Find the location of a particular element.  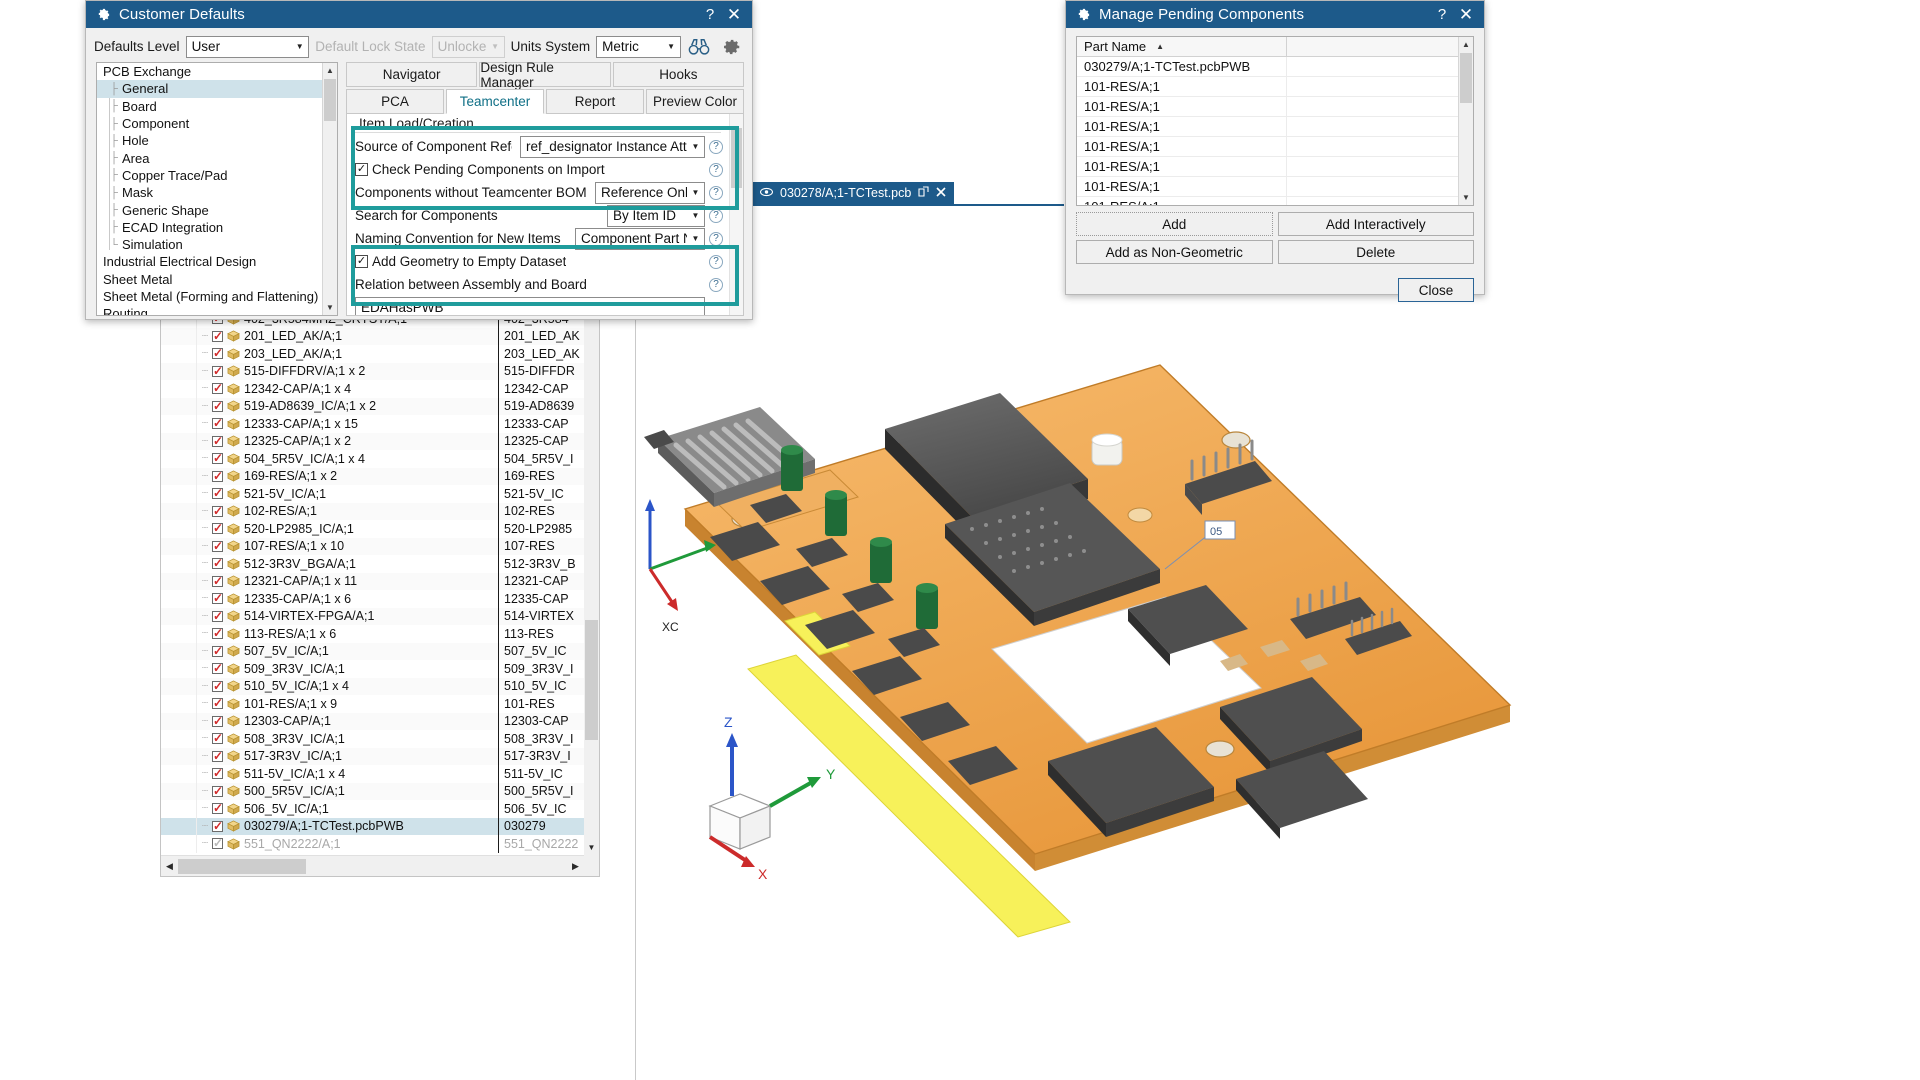

tree-item-component: ├ Component is located at coordinates (209, 123).